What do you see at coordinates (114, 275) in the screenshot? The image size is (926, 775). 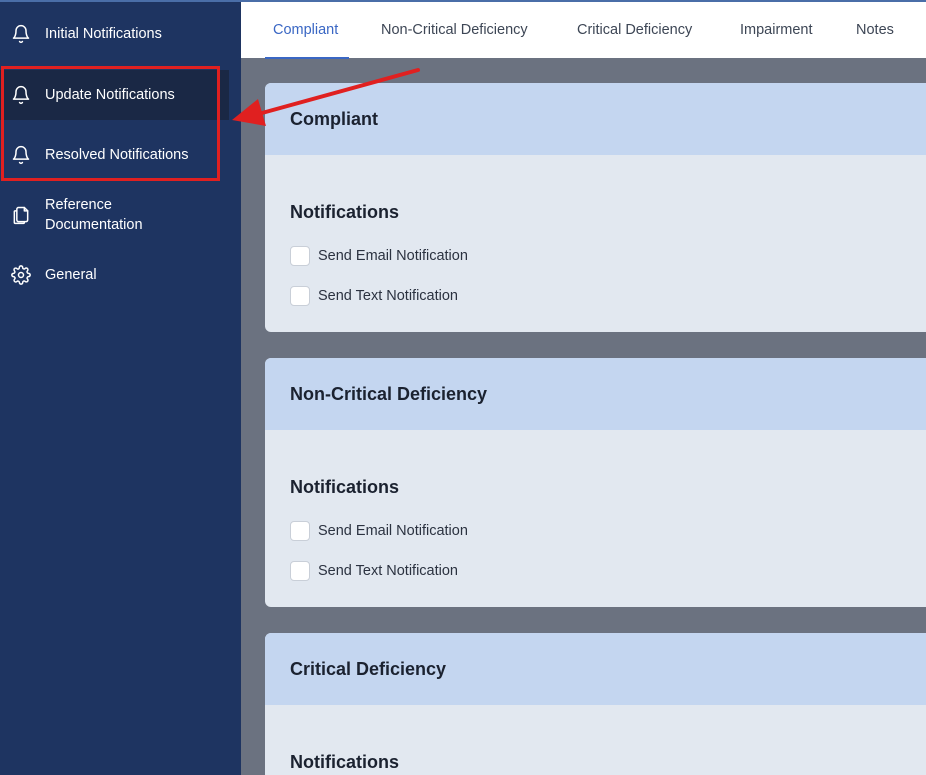 I see `sidebar-item-general: General` at bounding box center [114, 275].